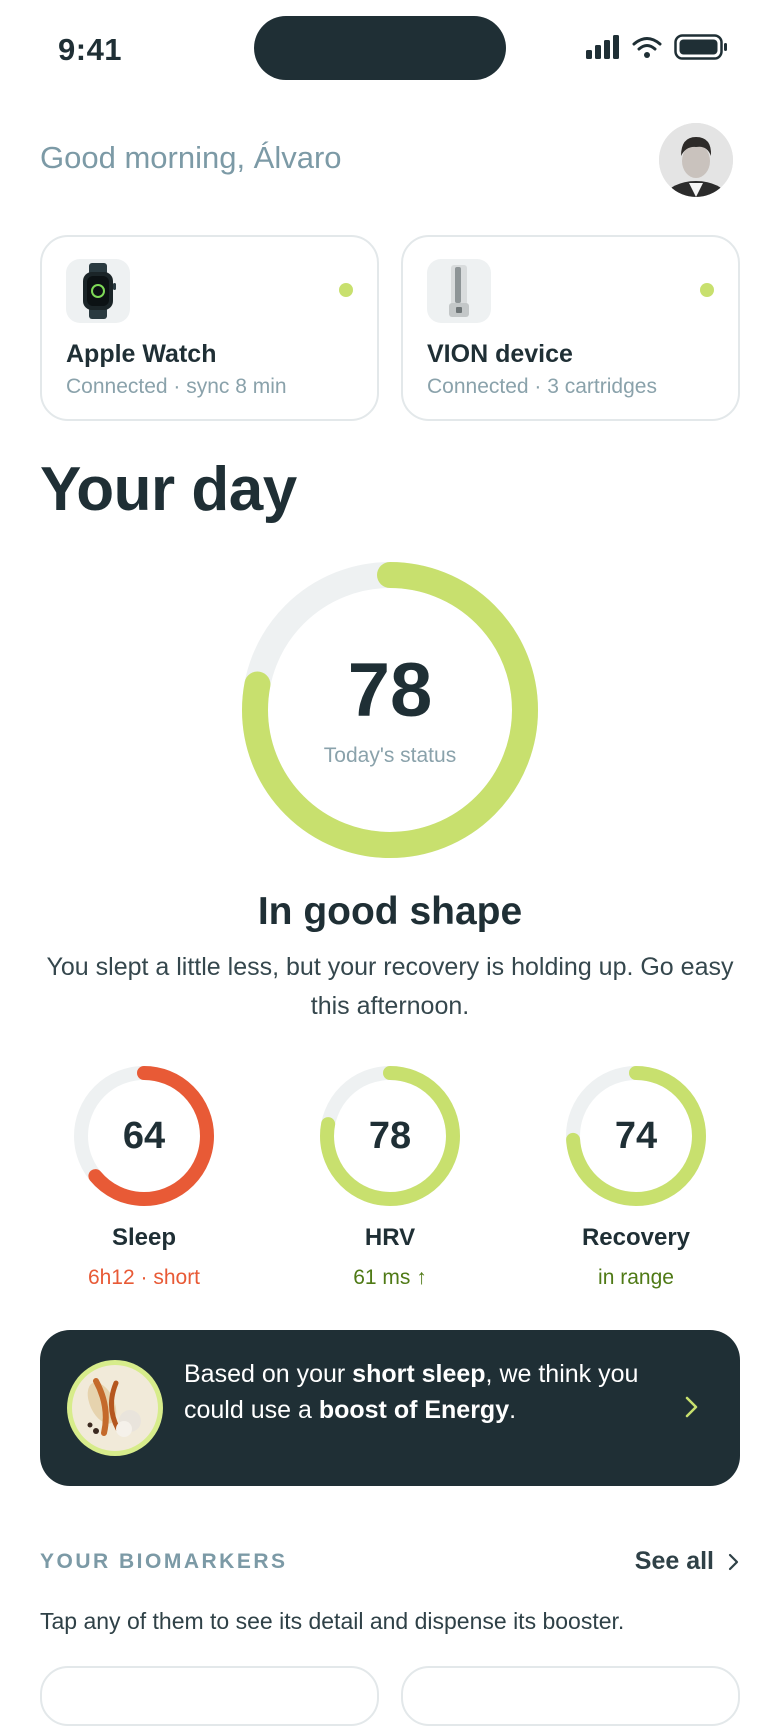  Describe the element at coordinates (144, 1277) in the screenshot. I see `metric-detail: 6h12 · short` at that location.